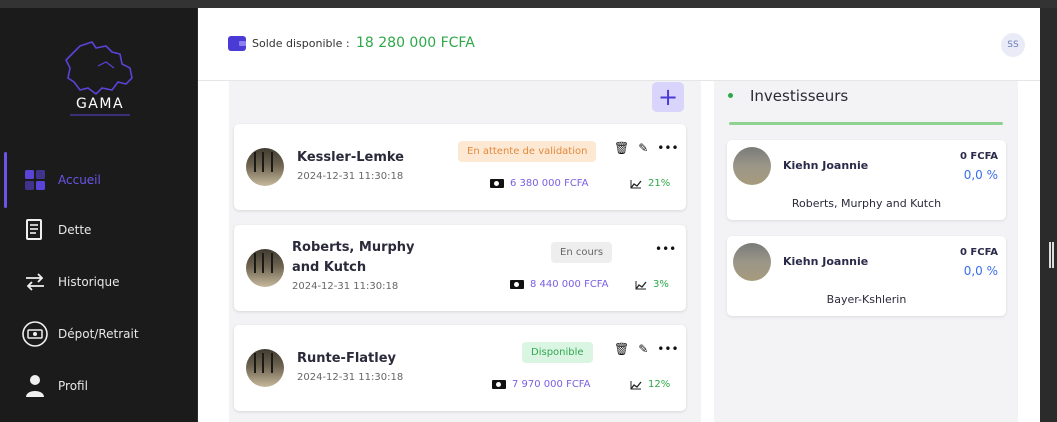 This screenshot has height=422, width=1057. I want to click on app-logo: GAMA, so click(100, 83).